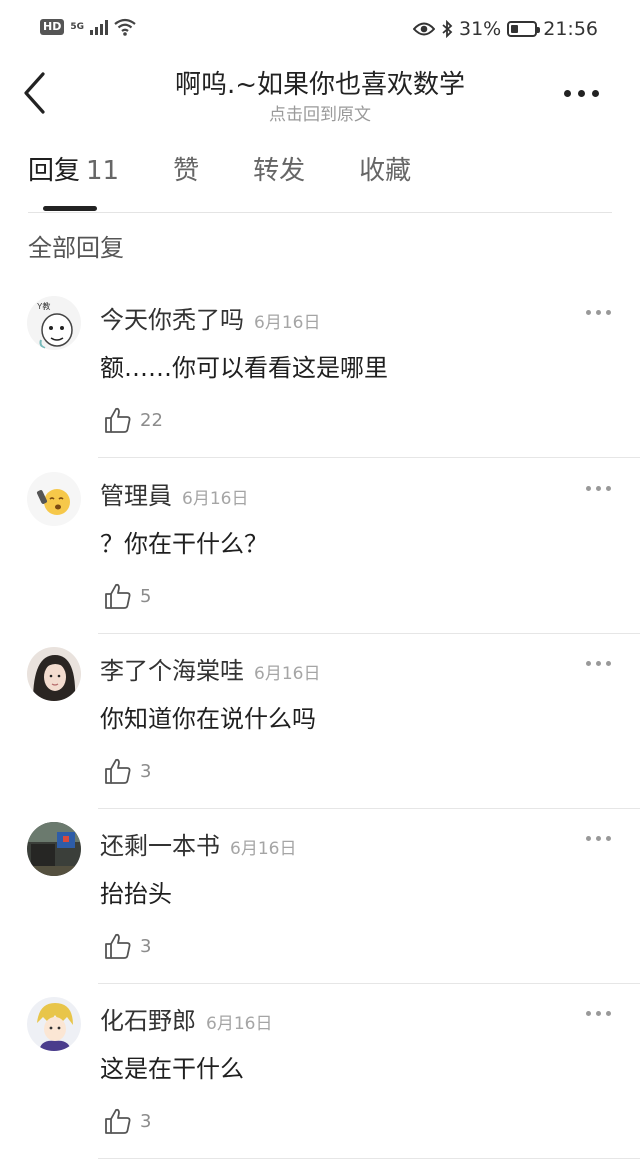 The height and width of the screenshot is (1172, 640). What do you see at coordinates (320, 909) in the screenshot?
I see `reply-item: 还剩一本书 6月16日 抬抬头 3` at bounding box center [320, 909].